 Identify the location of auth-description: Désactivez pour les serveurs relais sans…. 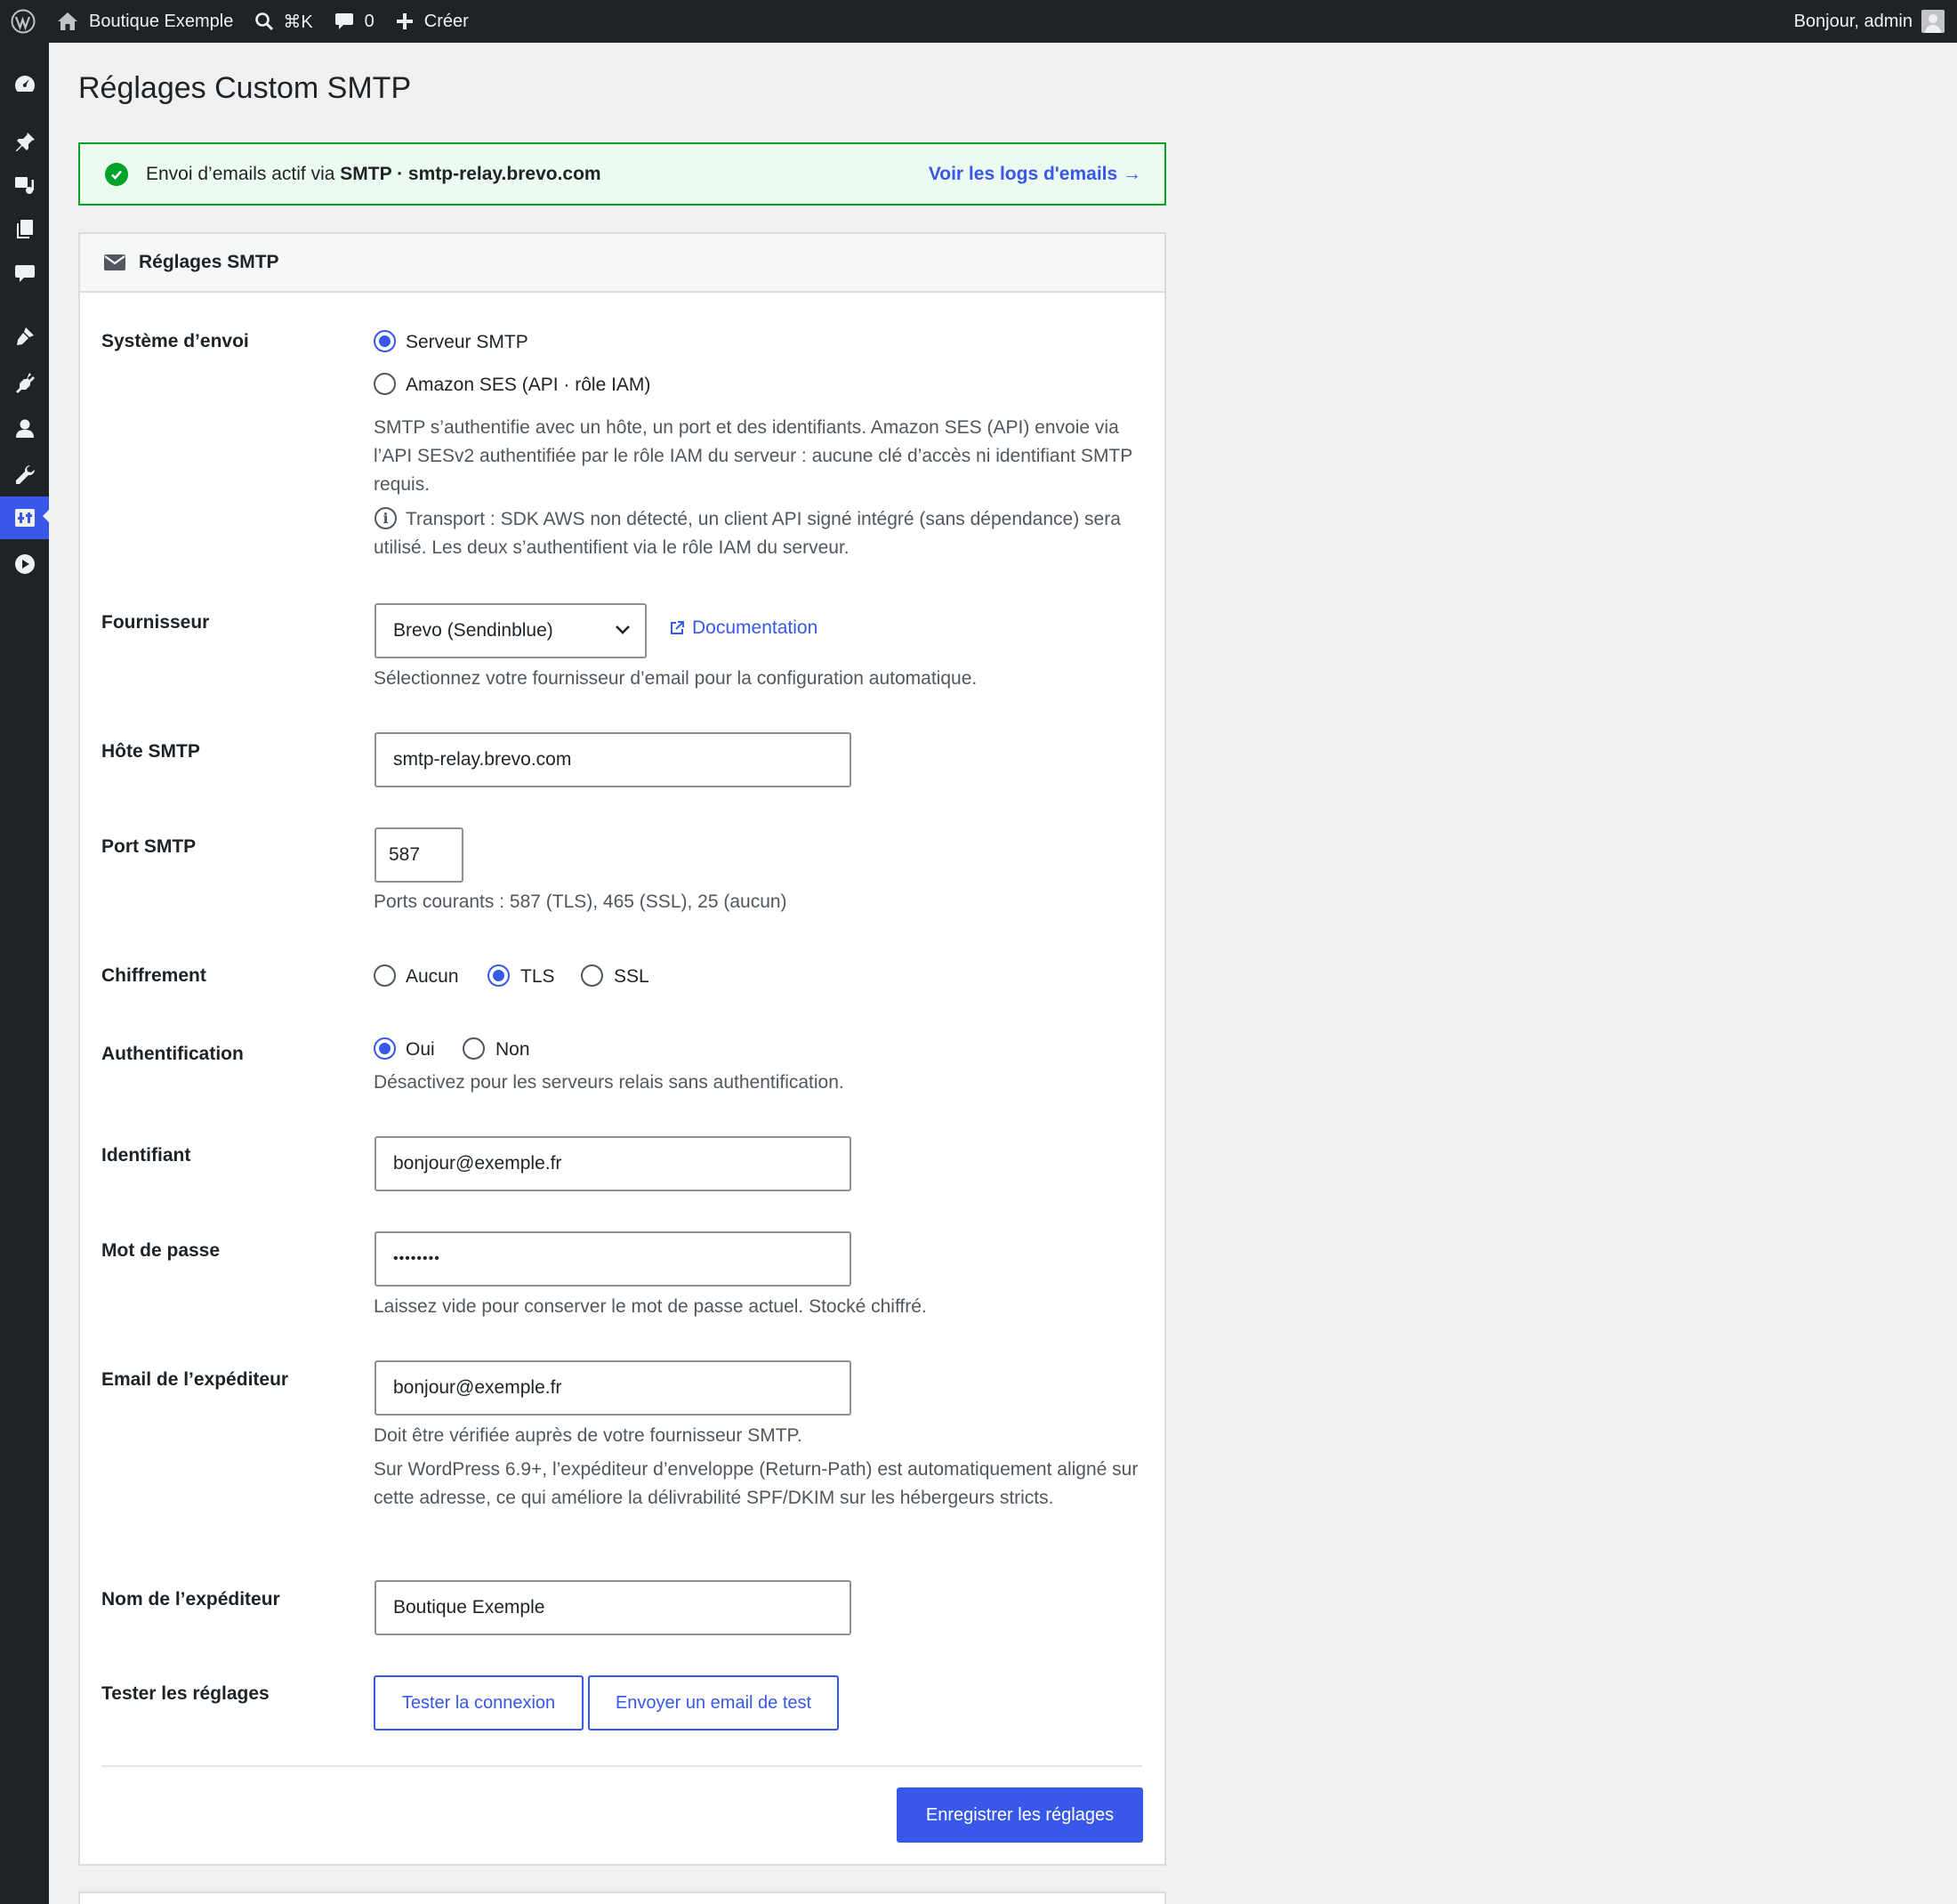
(609, 1082).